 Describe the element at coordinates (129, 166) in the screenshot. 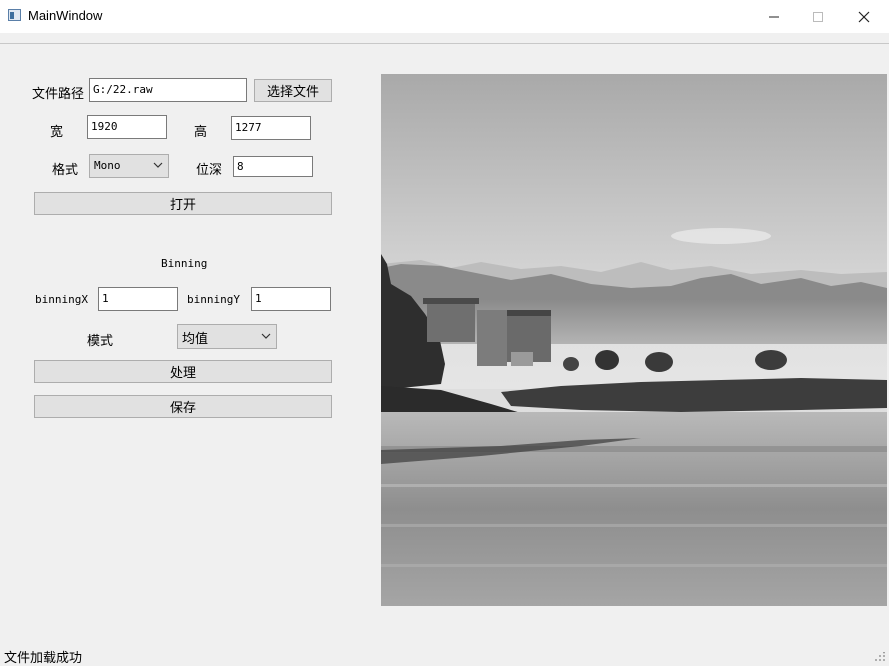

I see `format-select: Mono` at that location.